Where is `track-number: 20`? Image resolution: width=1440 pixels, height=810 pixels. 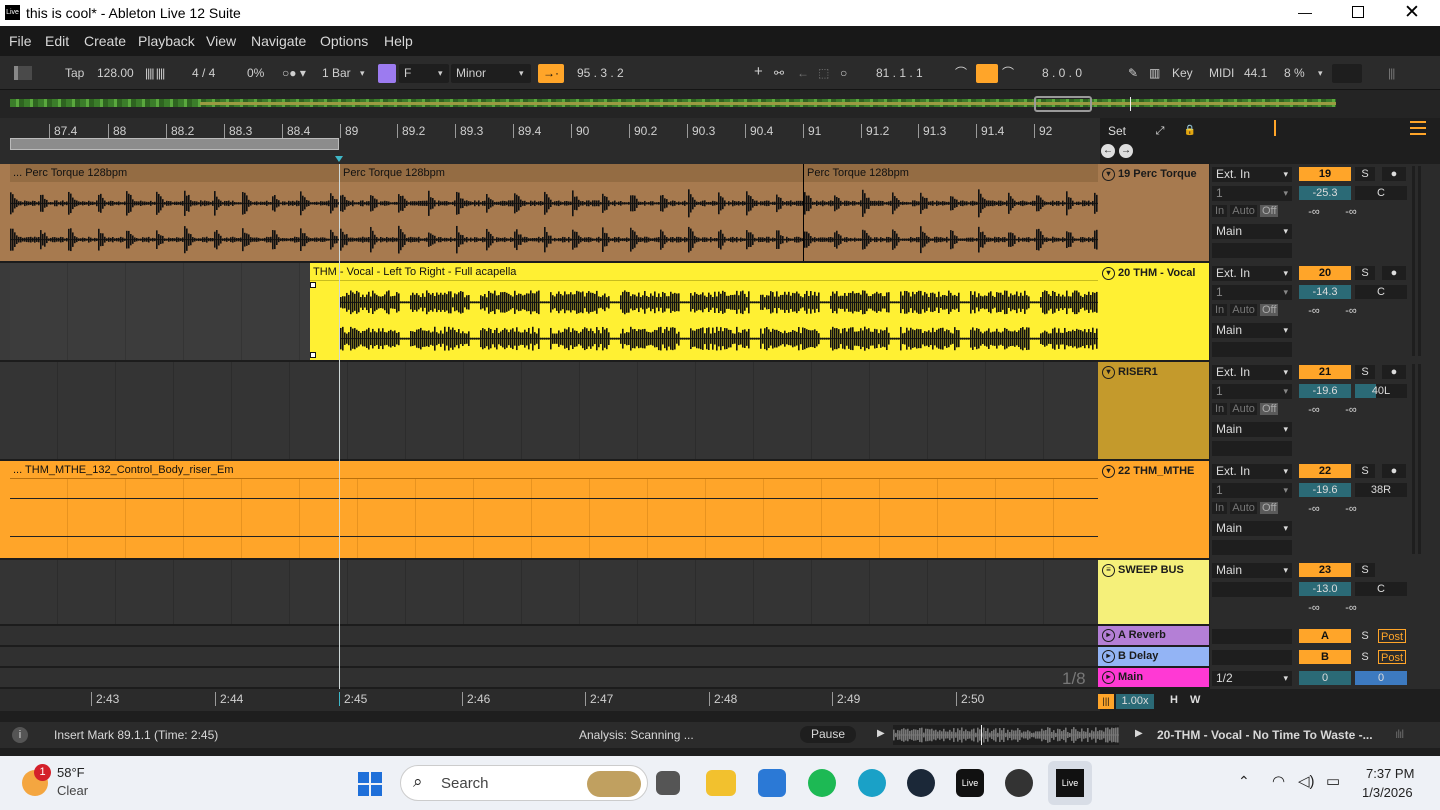
track-number: 20 is located at coordinates (1325, 273).